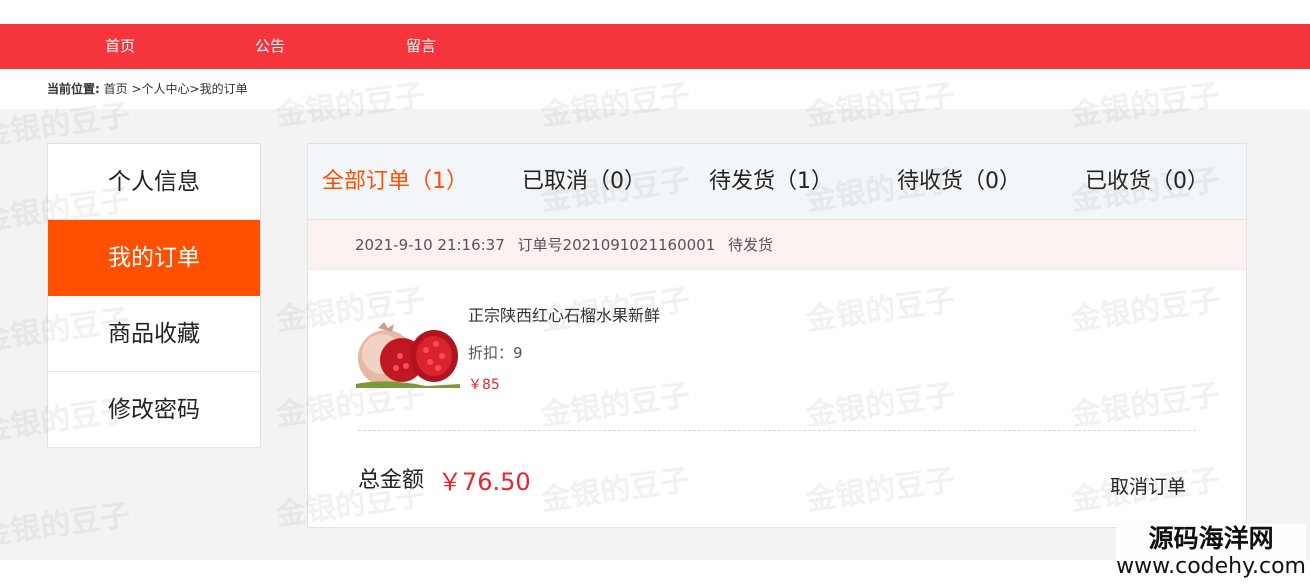 The width and height of the screenshot is (1310, 584). I want to click on breadcrumb: 当前位置: 首页 >个人中心>我的订单, so click(147, 88).